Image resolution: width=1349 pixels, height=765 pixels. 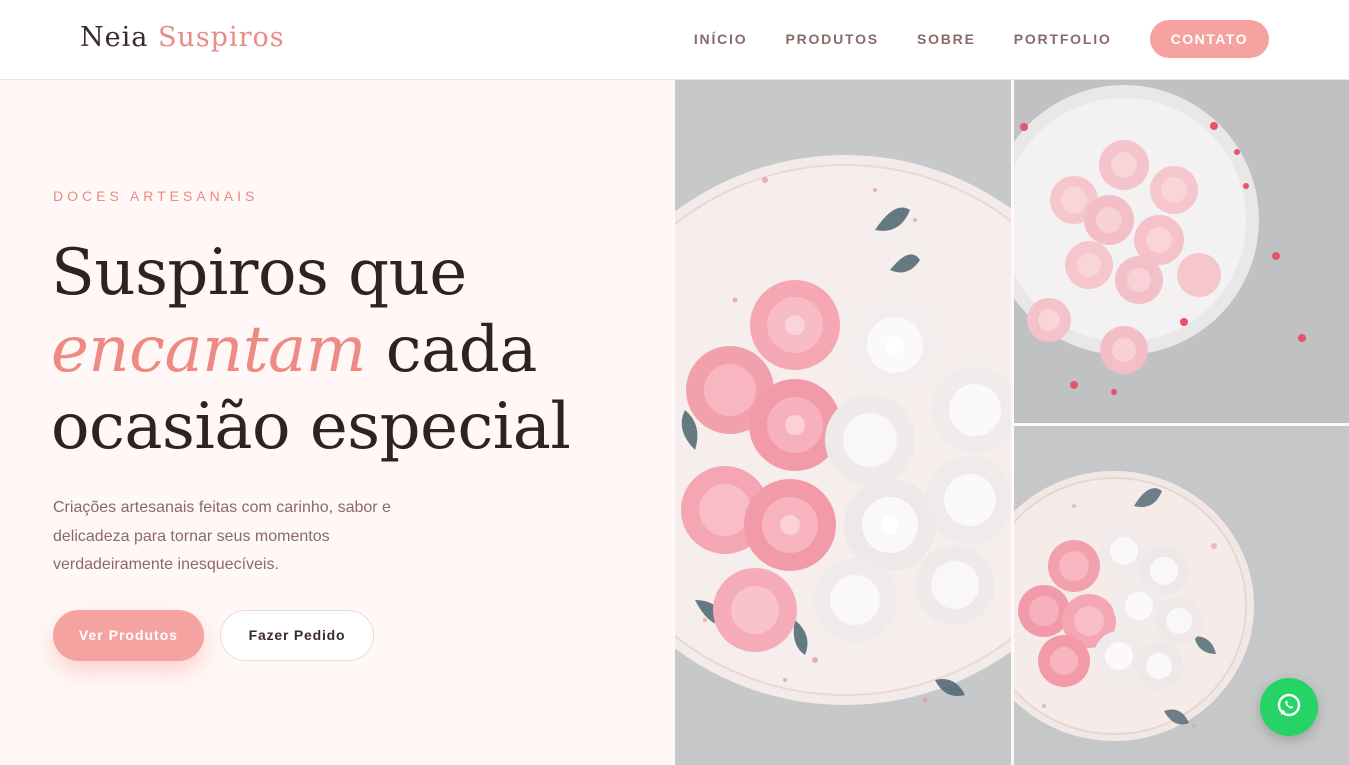 What do you see at coordinates (114, 37) in the screenshot?
I see `brand-name-first: Neia` at bounding box center [114, 37].